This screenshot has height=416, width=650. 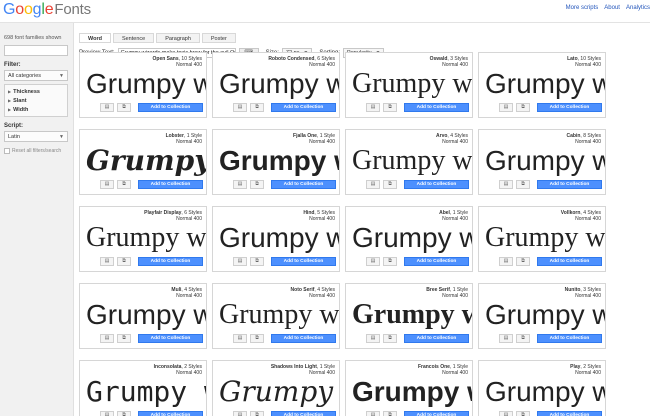 What do you see at coordinates (36, 100) in the screenshot?
I see `facet-slant: ▶ Slant` at bounding box center [36, 100].